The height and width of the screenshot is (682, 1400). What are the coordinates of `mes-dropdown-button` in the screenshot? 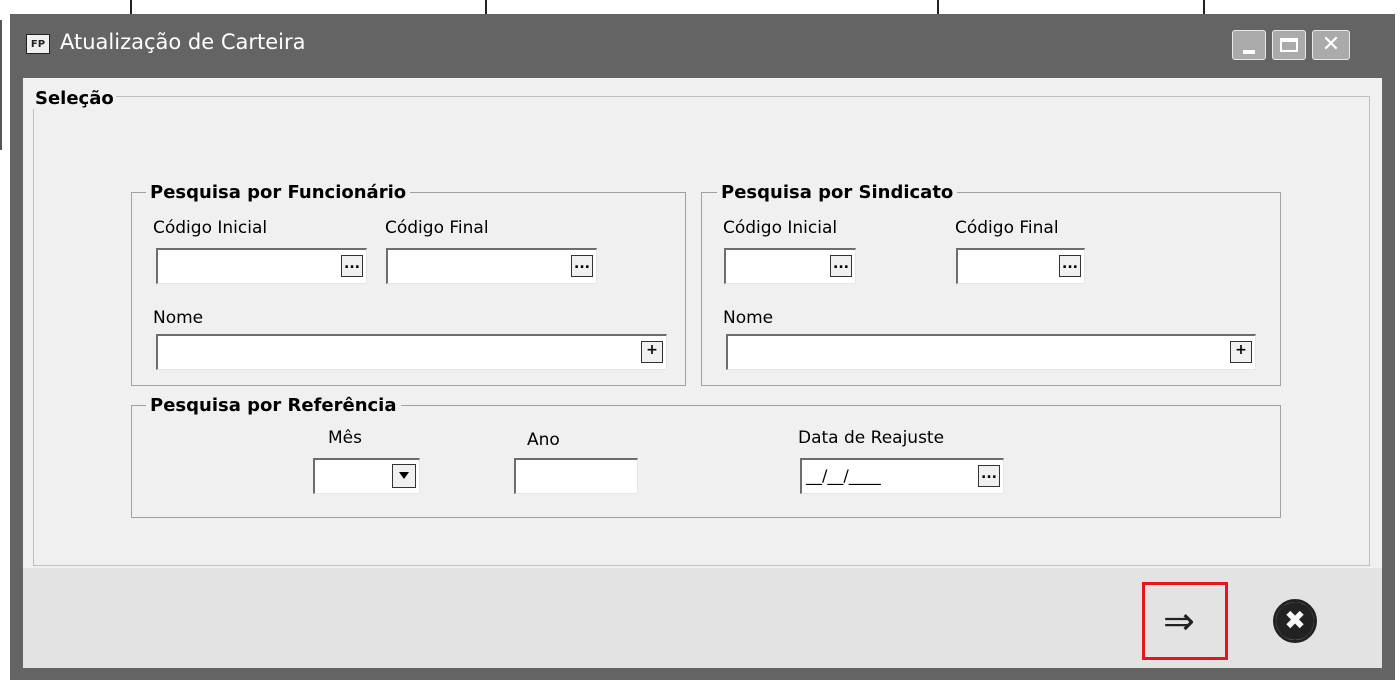 It's located at (404, 476).